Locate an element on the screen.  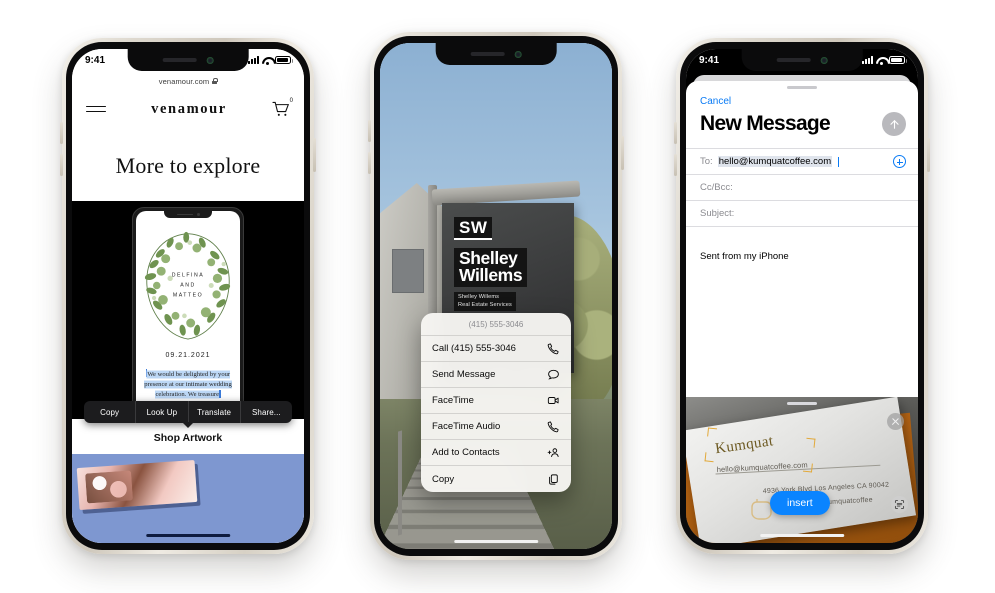
context-item-copy: Copy is located at coordinates (496, 479).